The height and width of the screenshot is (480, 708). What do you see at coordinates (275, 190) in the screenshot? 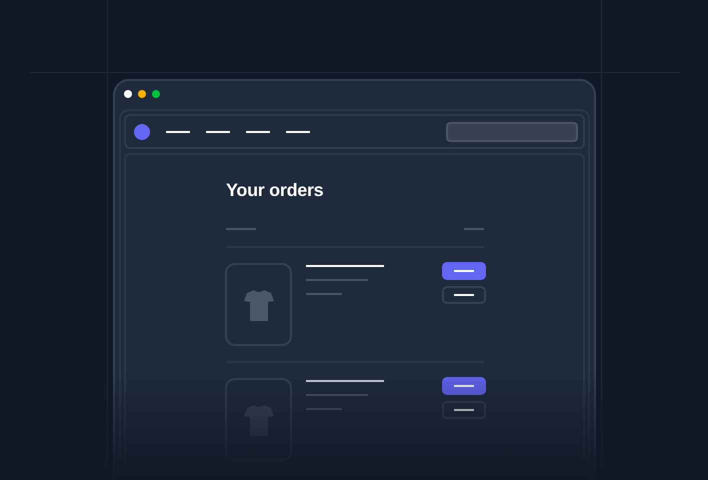
I see `page-heading: Your orders` at bounding box center [275, 190].